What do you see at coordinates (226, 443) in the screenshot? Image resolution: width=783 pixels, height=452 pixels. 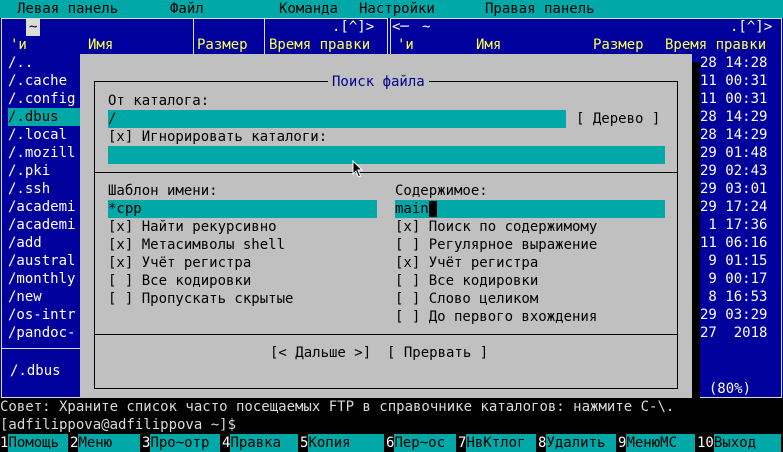 I see `fkey-number: 4` at bounding box center [226, 443].